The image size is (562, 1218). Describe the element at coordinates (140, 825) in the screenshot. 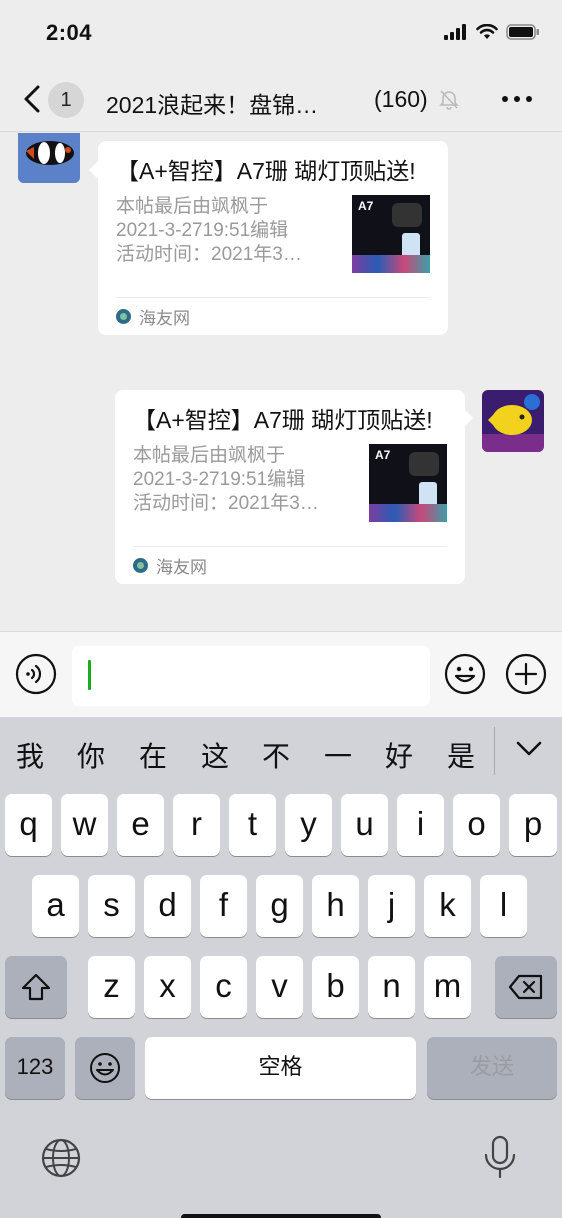

I see `key-e: e` at that location.